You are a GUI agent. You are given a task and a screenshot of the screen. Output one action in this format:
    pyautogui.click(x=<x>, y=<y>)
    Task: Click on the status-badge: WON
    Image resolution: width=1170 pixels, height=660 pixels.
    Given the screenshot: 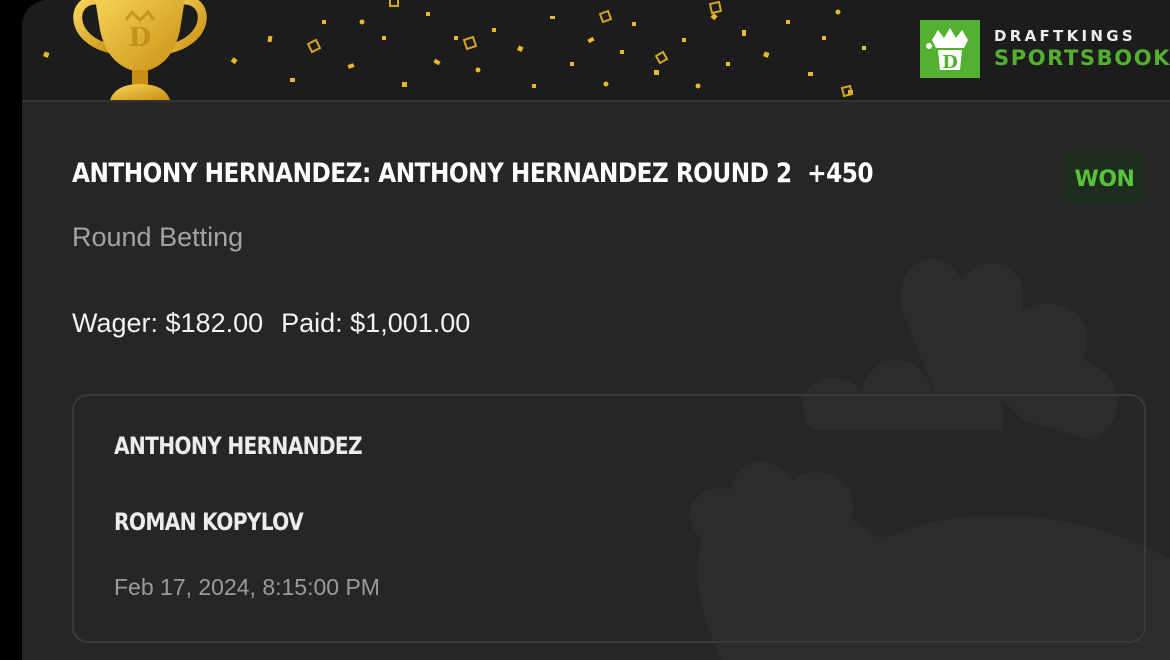 What is the action you would take?
    pyautogui.click(x=1104, y=179)
    